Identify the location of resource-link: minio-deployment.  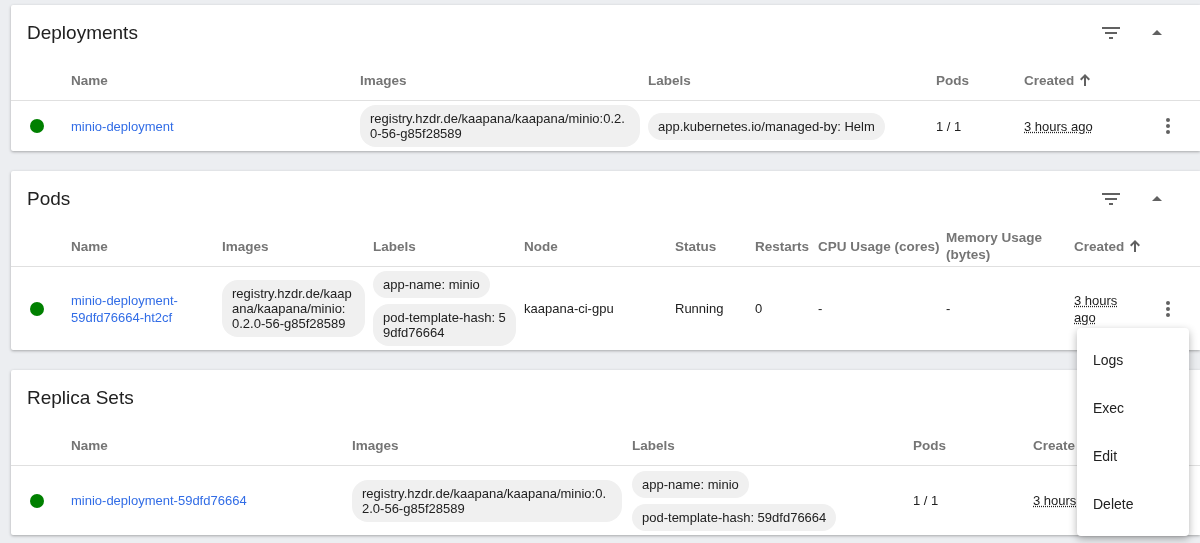
(211, 126).